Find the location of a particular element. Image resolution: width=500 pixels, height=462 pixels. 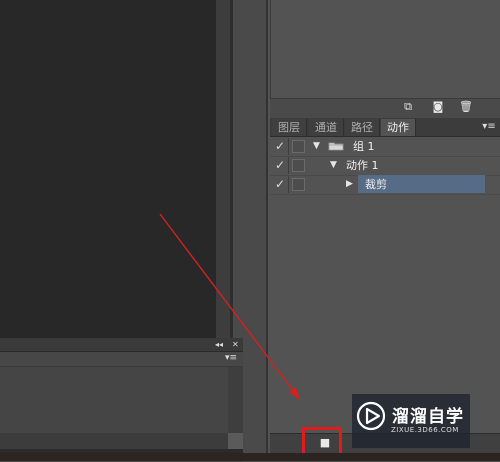

scrollbar-thumb is located at coordinates (235, 441).